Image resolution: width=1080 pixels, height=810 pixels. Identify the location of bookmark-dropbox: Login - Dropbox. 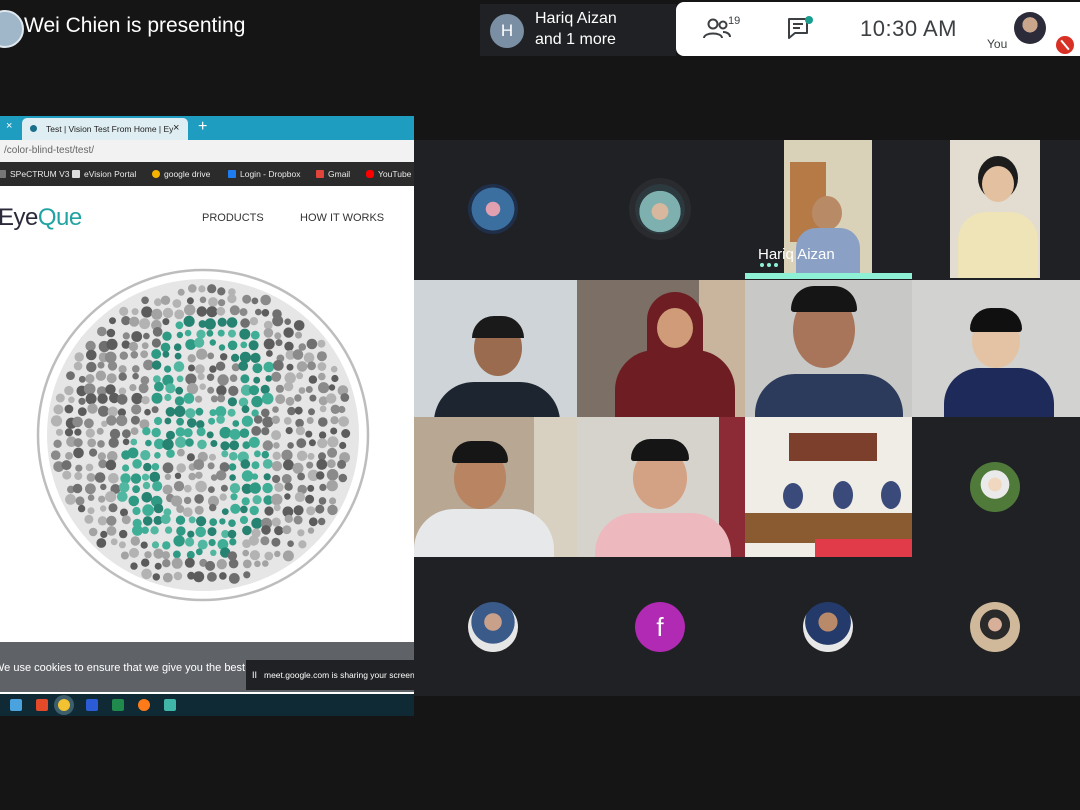
(264, 174).